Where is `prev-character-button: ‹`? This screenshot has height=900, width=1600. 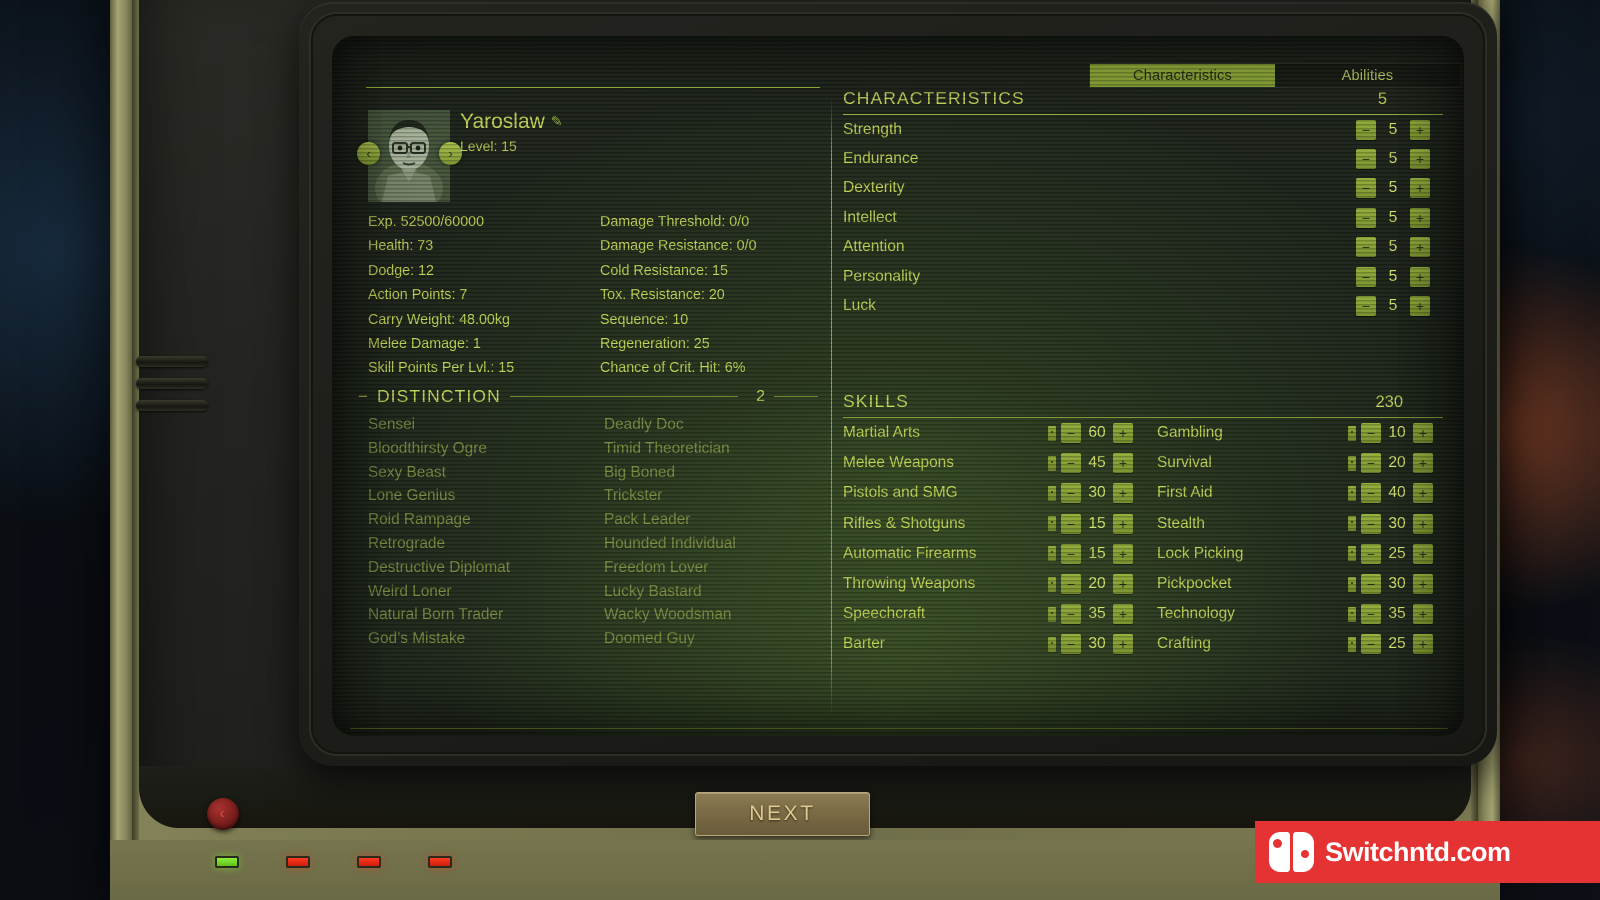
prev-character-button: ‹ is located at coordinates (368, 153).